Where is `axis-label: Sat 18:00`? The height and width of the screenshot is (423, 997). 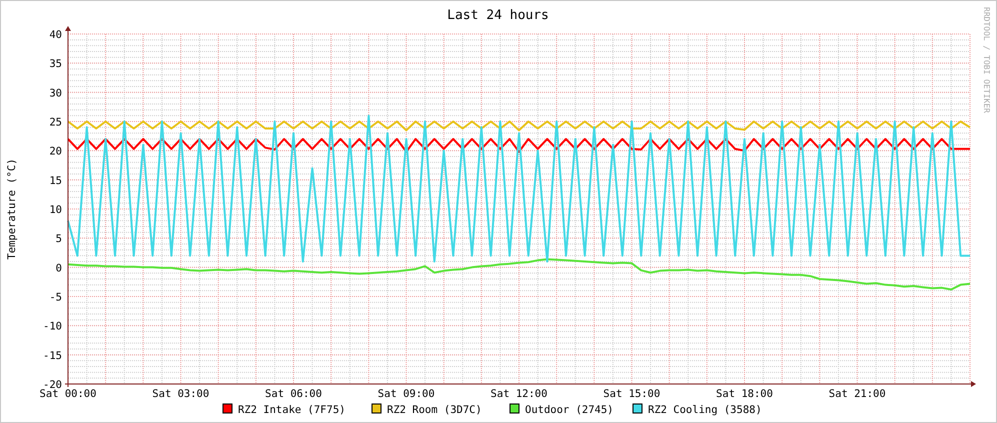
axis-label: Sat 18:00 is located at coordinates (744, 394).